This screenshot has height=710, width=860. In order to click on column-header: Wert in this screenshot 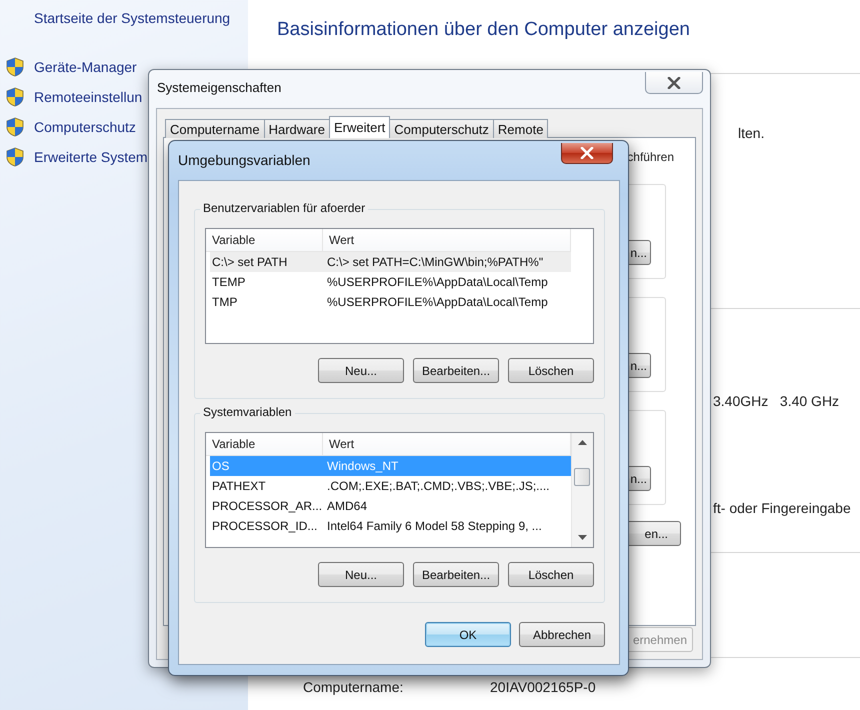, I will do `click(447, 240)`.